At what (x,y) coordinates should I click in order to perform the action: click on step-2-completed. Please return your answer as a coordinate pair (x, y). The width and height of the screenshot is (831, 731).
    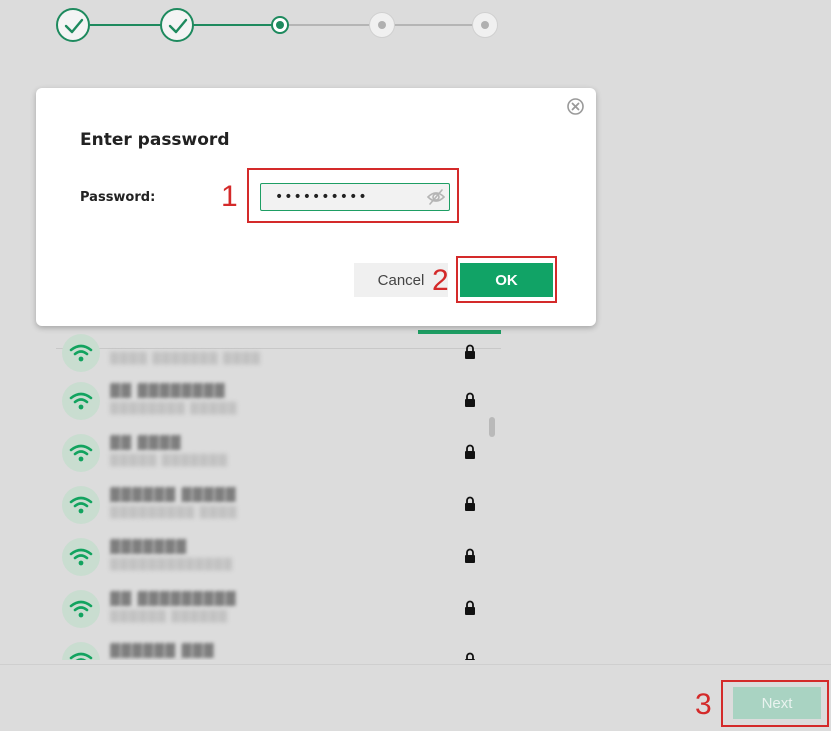
    Looking at the image, I should click on (177, 25).